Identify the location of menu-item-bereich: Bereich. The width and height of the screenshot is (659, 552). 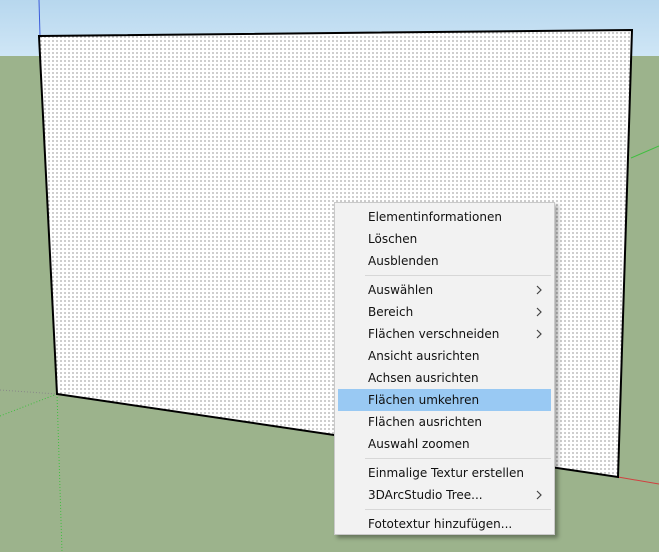
(444, 312).